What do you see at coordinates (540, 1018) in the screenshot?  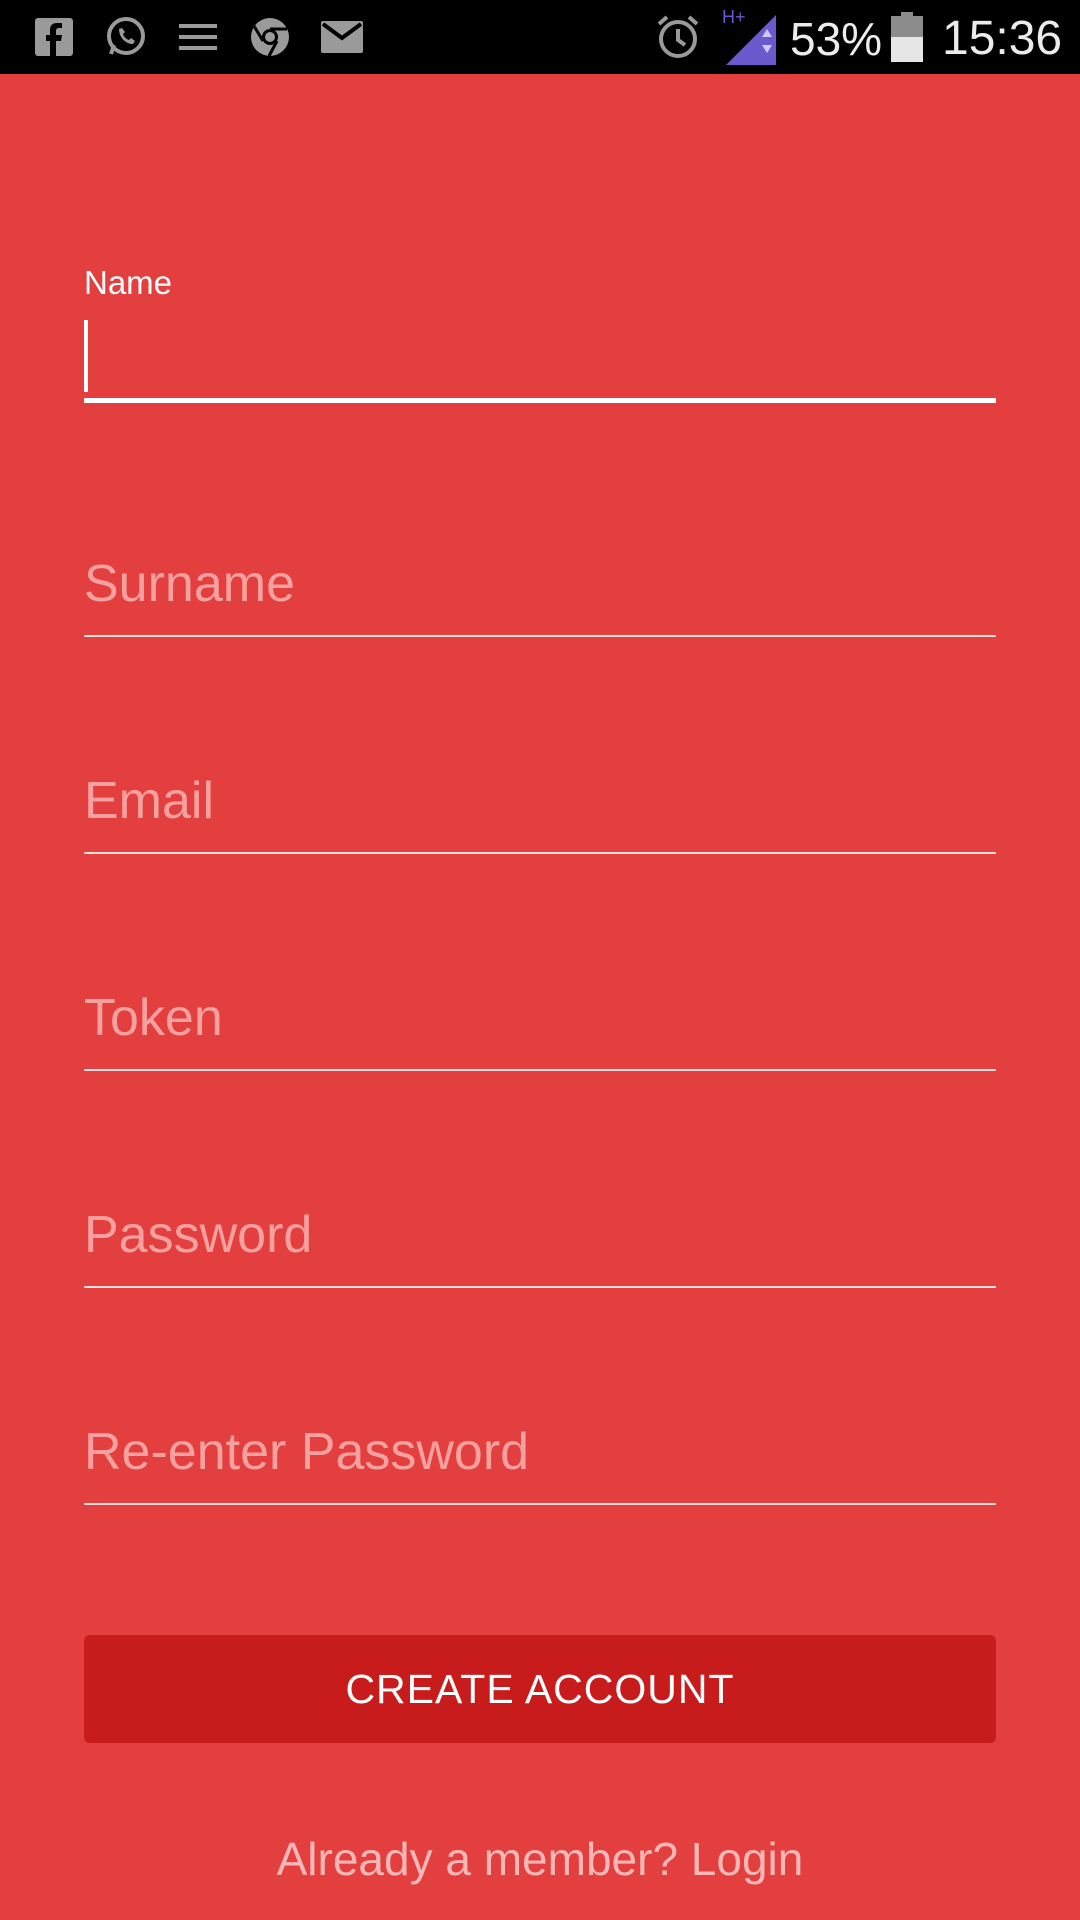 I see `token-input` at bounding box center [540, 1018].